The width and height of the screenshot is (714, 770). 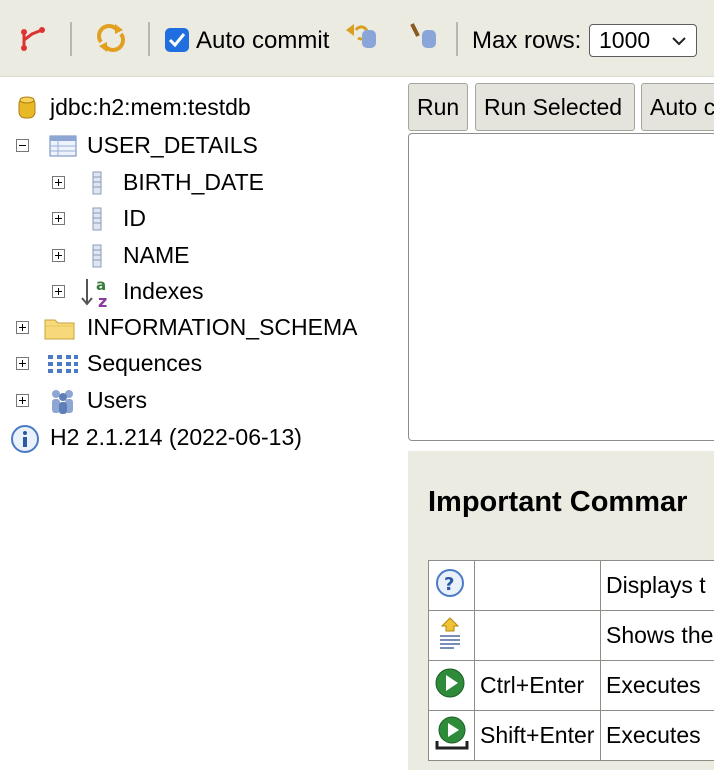 I want to click on toolbar: Auto commit Max rows: 1000, so click(x=357, y=38).